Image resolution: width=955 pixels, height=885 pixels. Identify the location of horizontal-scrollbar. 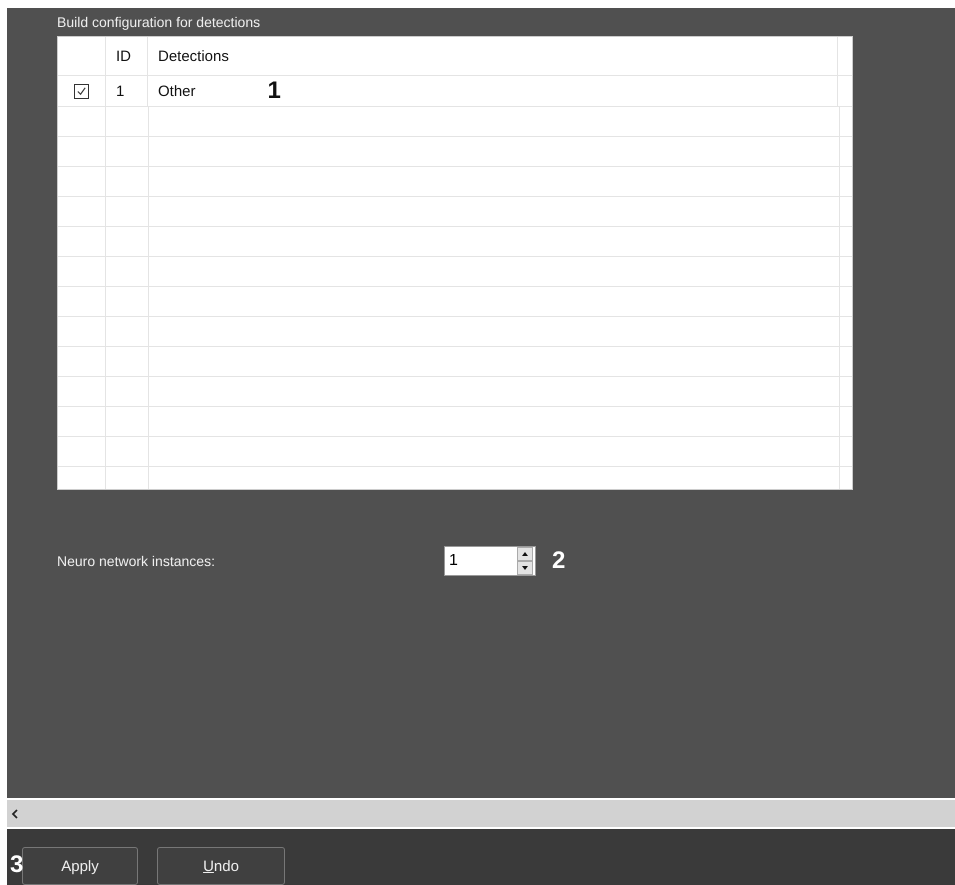
(481, 813).